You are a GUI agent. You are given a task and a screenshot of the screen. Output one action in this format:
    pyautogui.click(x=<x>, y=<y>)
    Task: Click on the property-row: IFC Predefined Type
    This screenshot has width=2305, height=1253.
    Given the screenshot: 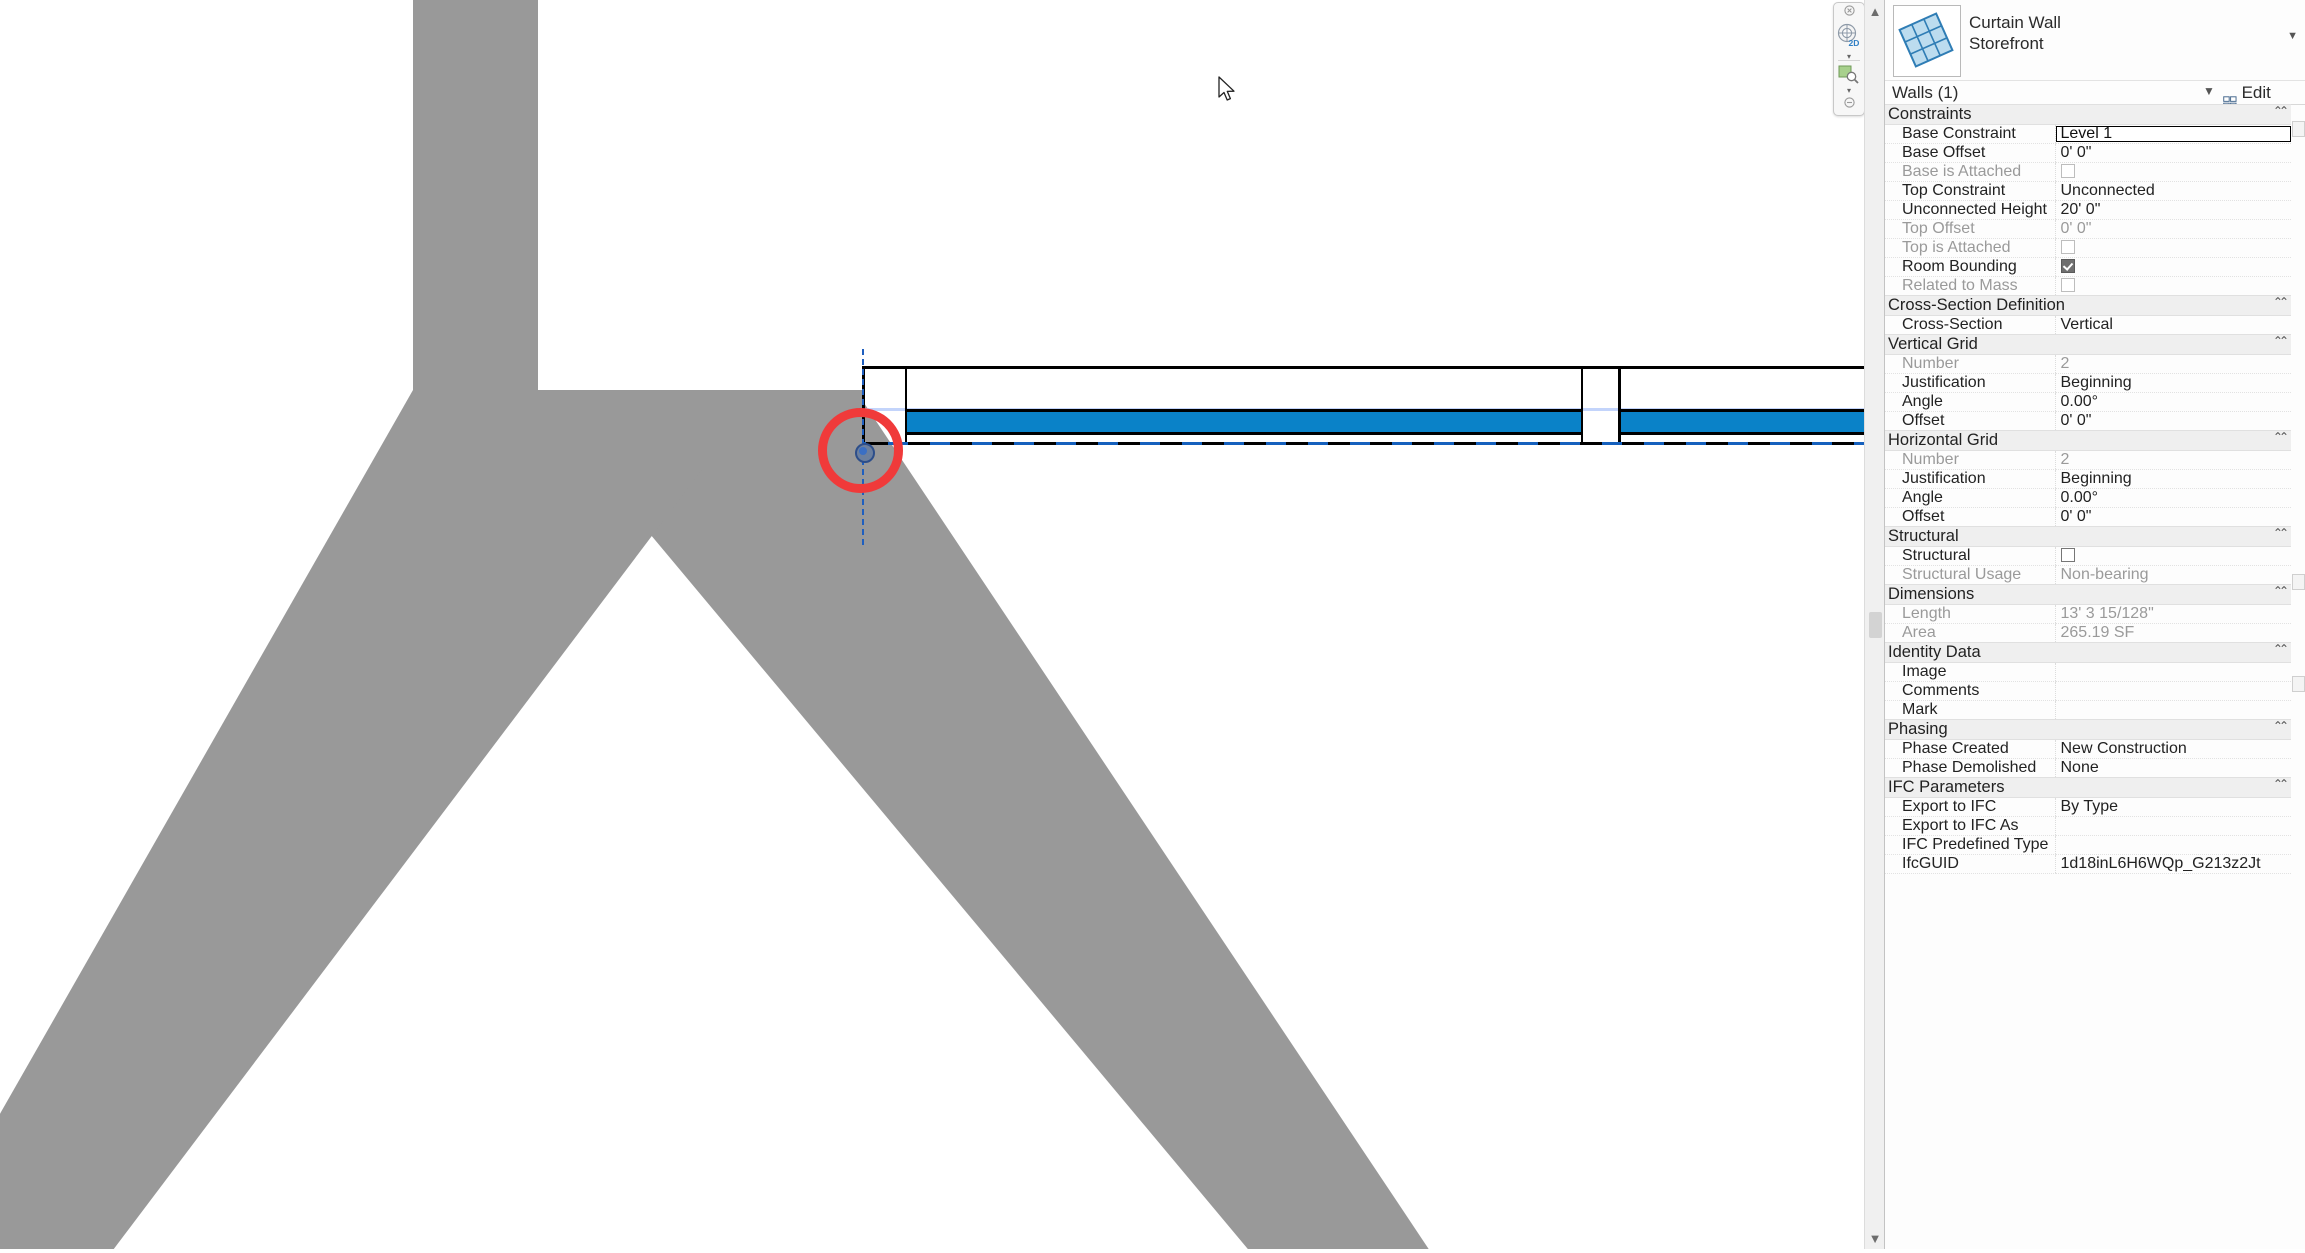 What is the action you would take?
    pyautogui.click(x=2088, y=845)
    